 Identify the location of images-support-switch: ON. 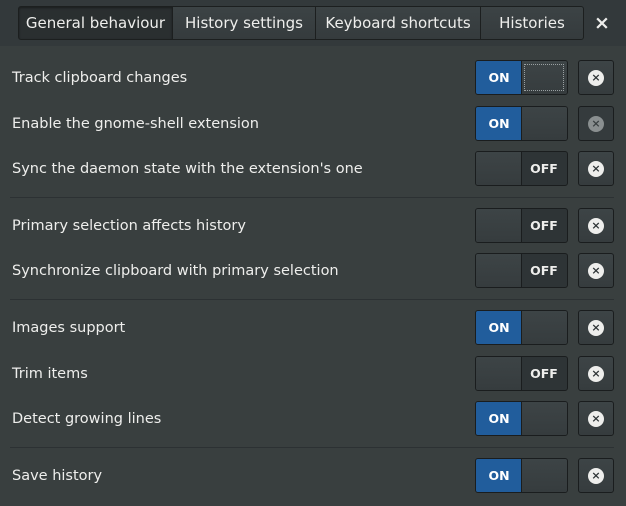
(521, 327).